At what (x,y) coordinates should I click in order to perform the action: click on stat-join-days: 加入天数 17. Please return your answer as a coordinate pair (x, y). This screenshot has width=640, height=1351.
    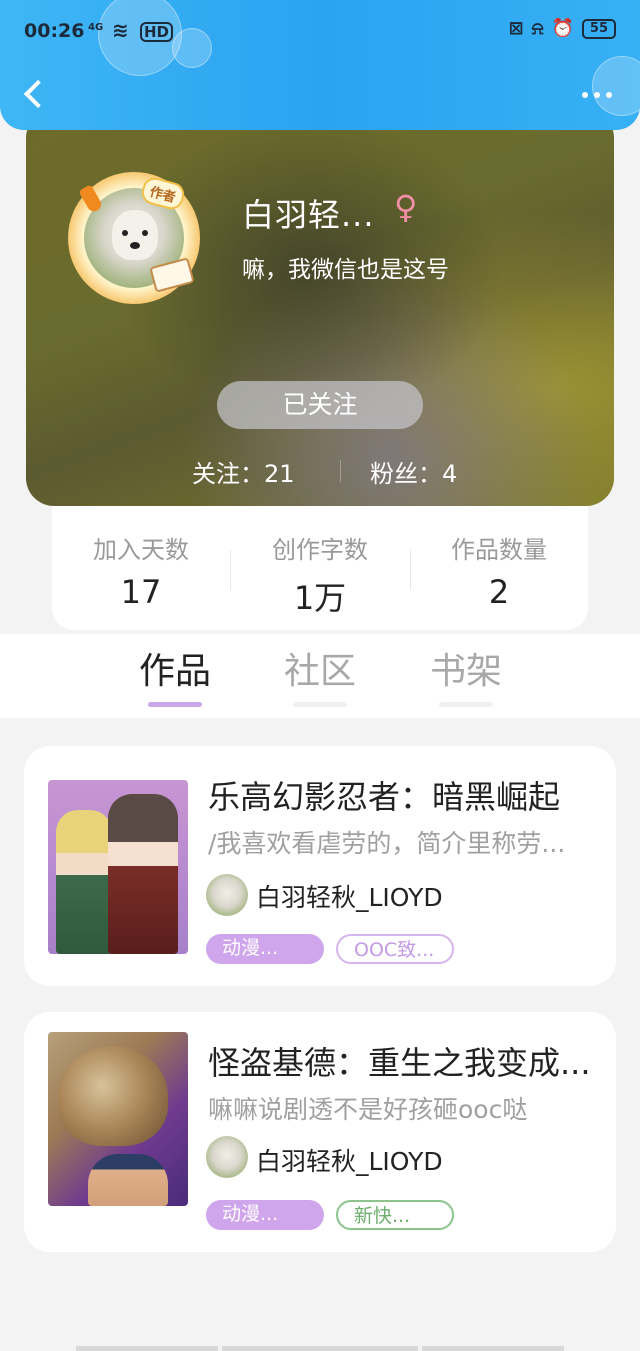
    Looking at the image, I should click on (141, 568).